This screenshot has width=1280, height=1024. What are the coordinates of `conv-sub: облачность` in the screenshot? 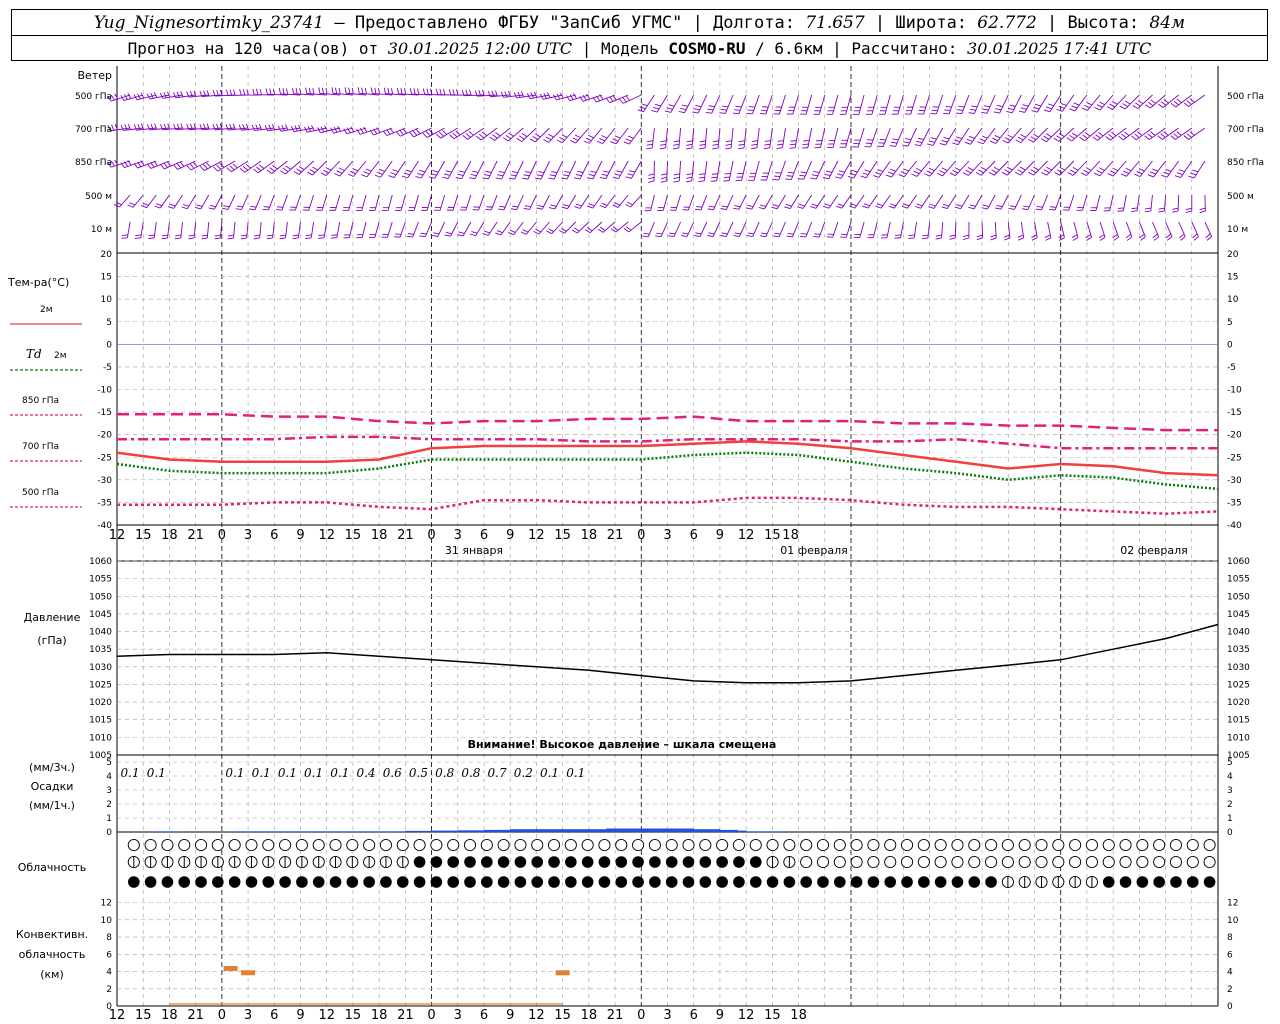 It's located at (52, 954).